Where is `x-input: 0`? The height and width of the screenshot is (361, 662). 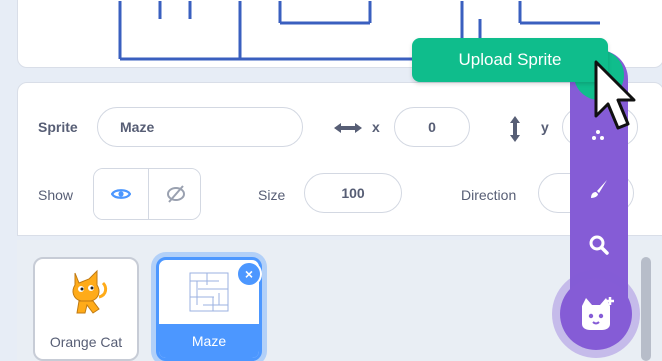
x-input: 0 is located at coordinates (432, 127).